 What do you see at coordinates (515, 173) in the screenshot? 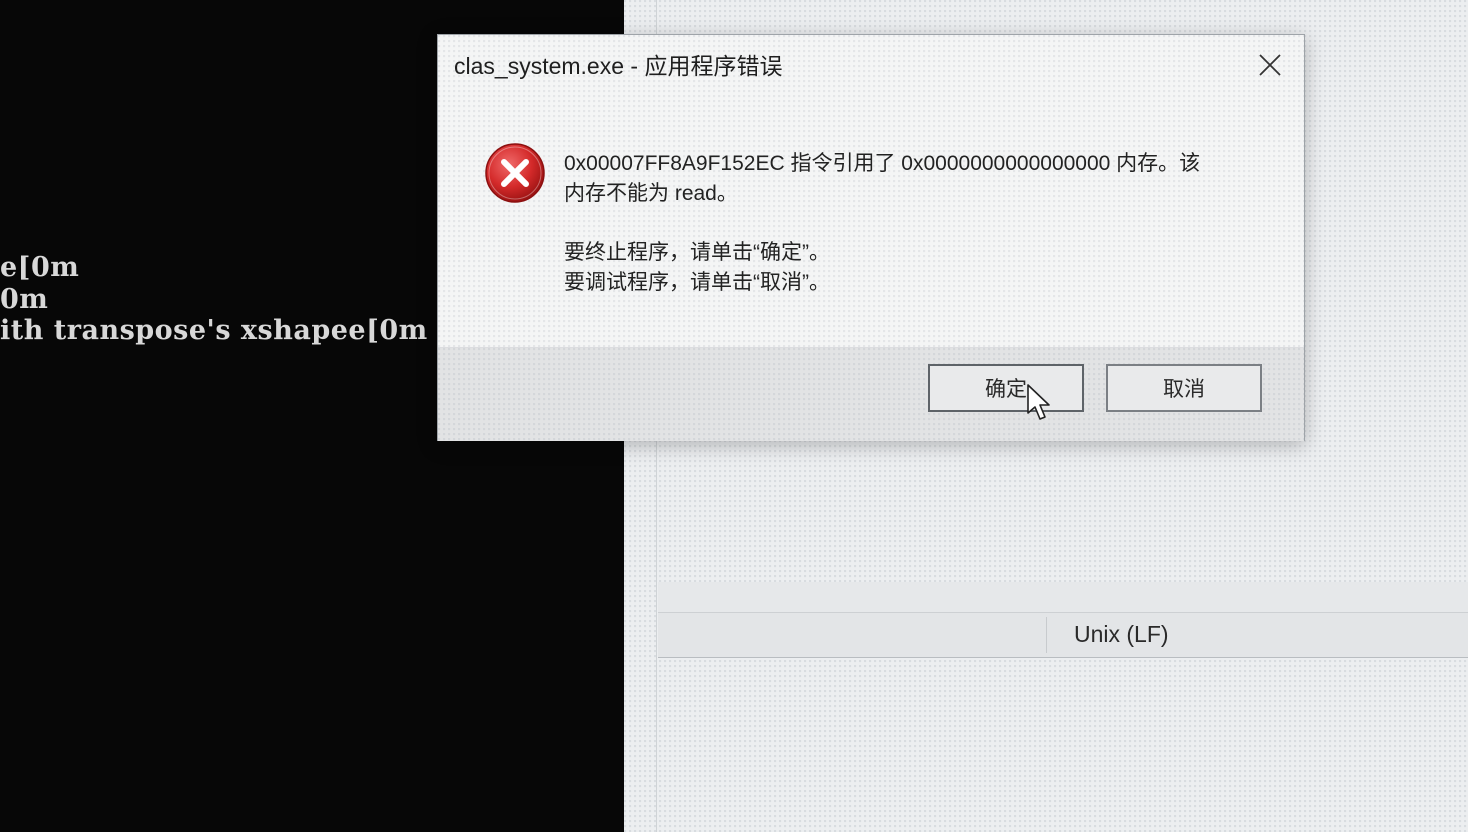
I see `error-icon` at bounding box center [515, 173].